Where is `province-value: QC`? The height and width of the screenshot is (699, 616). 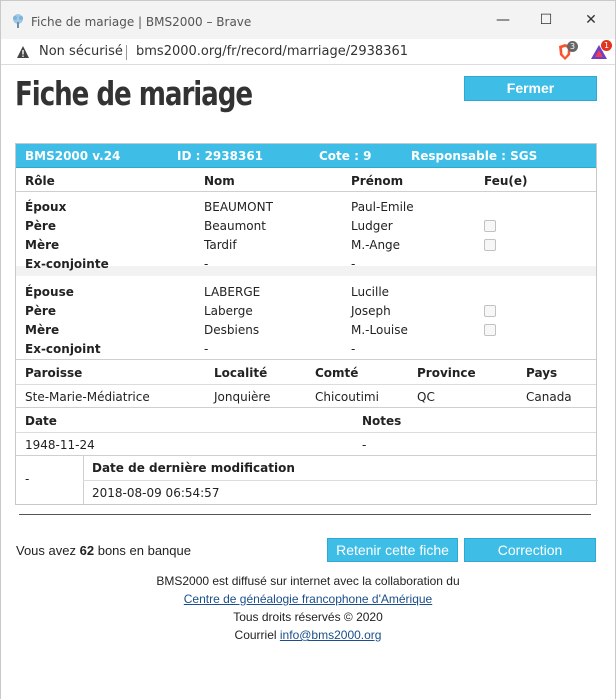 province-value: QC is located at coordinates (426, 397).